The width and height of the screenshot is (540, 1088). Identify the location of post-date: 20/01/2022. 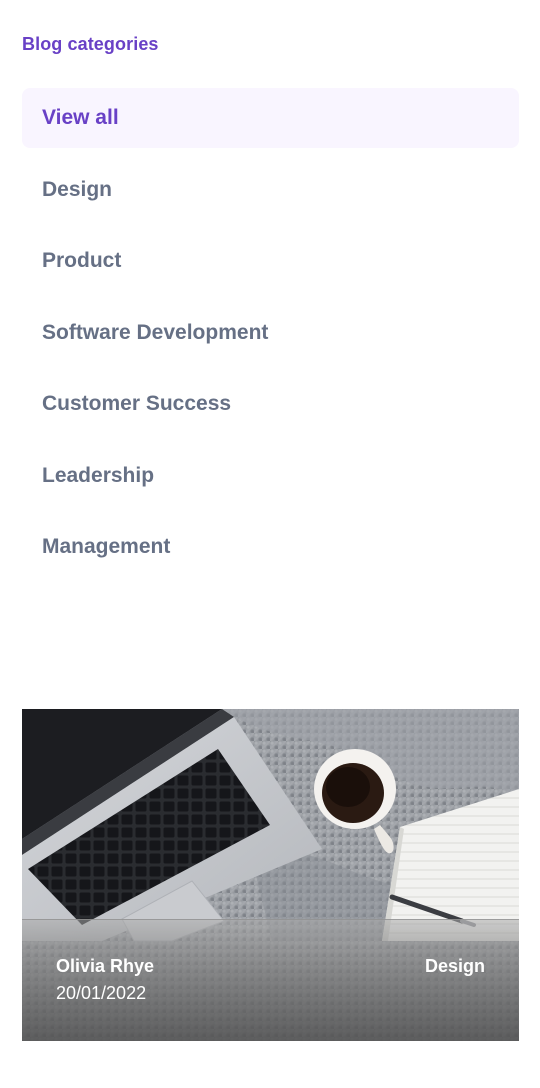
(101, 993).